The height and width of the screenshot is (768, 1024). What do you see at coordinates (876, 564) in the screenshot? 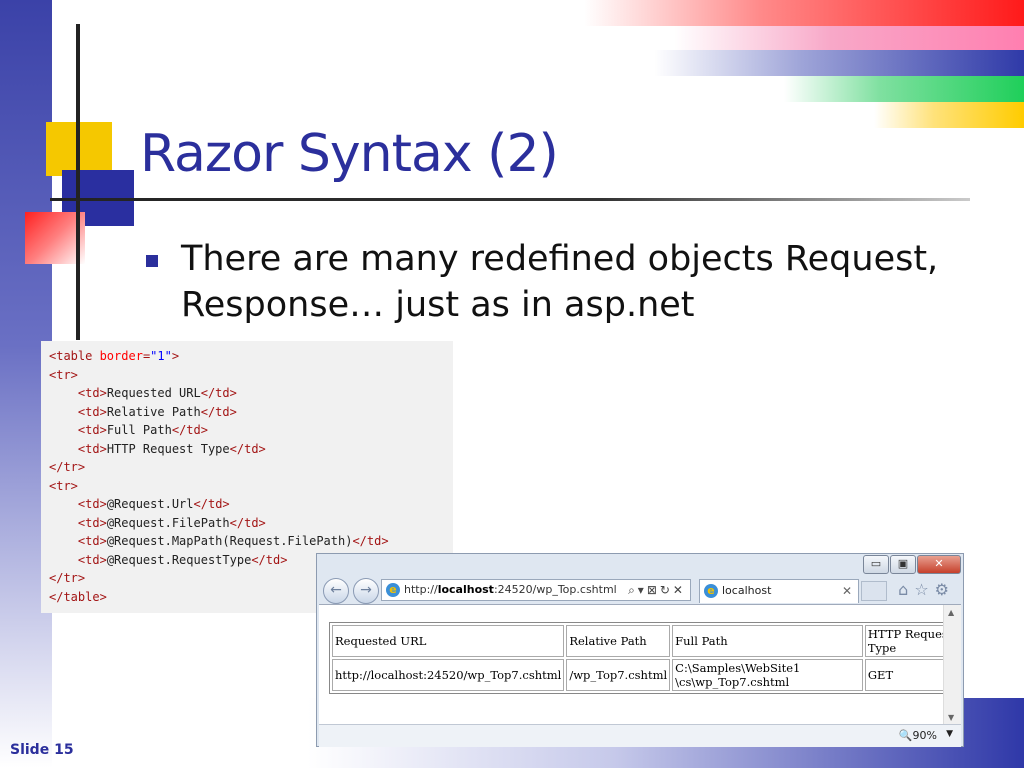
I see `minimize-button: ▭` at bounding box center [876, 564].